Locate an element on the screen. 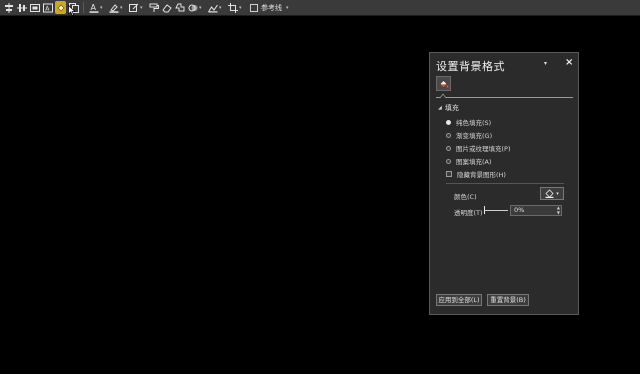 The image size is (640, 374). close-icon: × is located at coordinates (569, 62).